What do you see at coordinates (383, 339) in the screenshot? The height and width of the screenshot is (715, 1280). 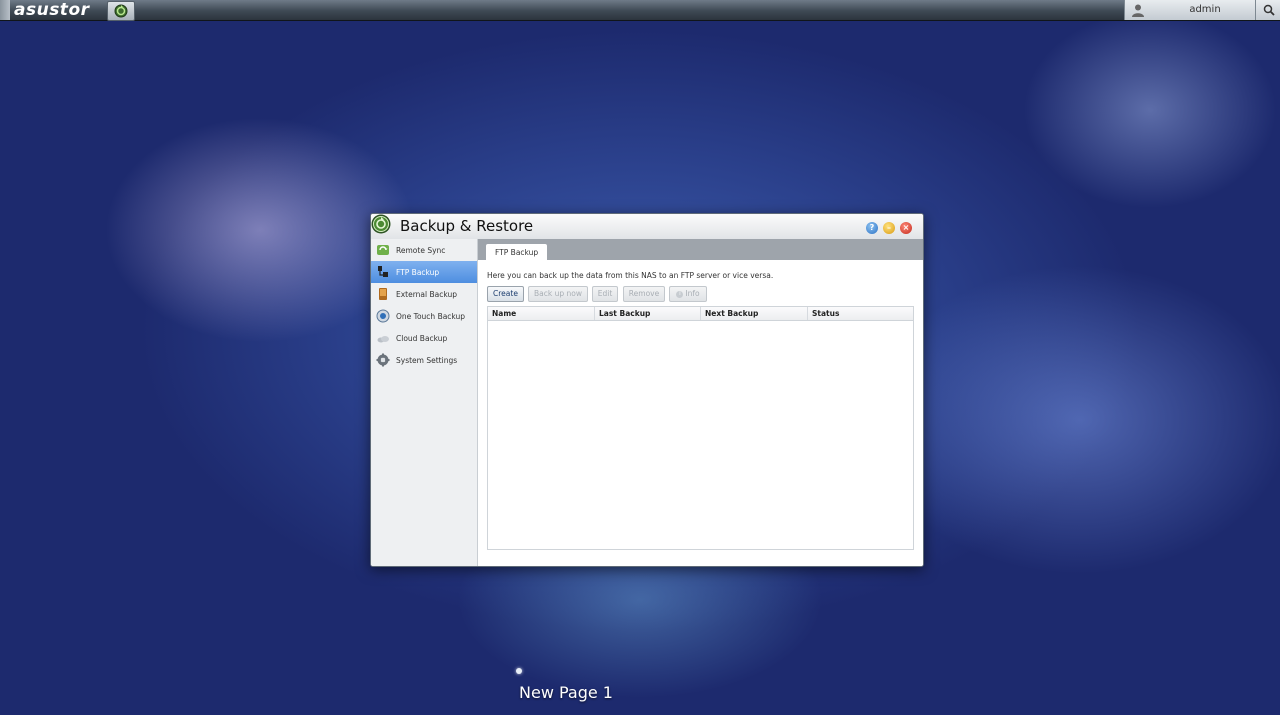 I see `cloud-backup-icon` at bounding box center [383, 339].